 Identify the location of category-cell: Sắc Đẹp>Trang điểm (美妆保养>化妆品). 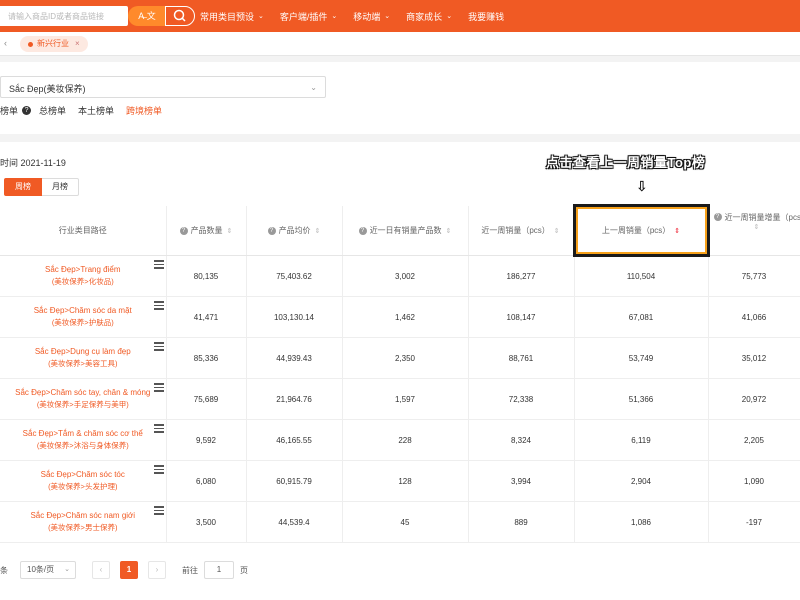
(83, 276).